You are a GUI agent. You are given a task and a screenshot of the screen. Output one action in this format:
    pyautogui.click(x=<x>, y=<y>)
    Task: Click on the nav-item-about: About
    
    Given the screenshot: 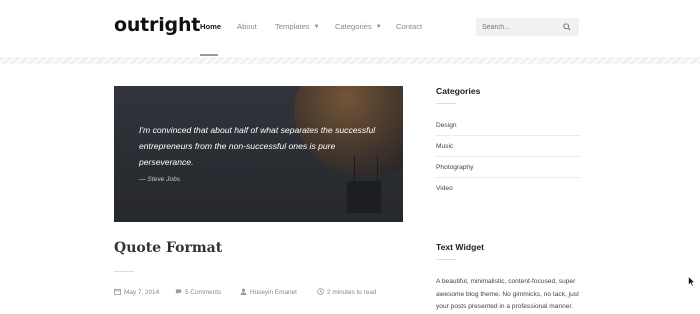 What is the action you would take?
    pyautogui.click(x=247, y=26)
    